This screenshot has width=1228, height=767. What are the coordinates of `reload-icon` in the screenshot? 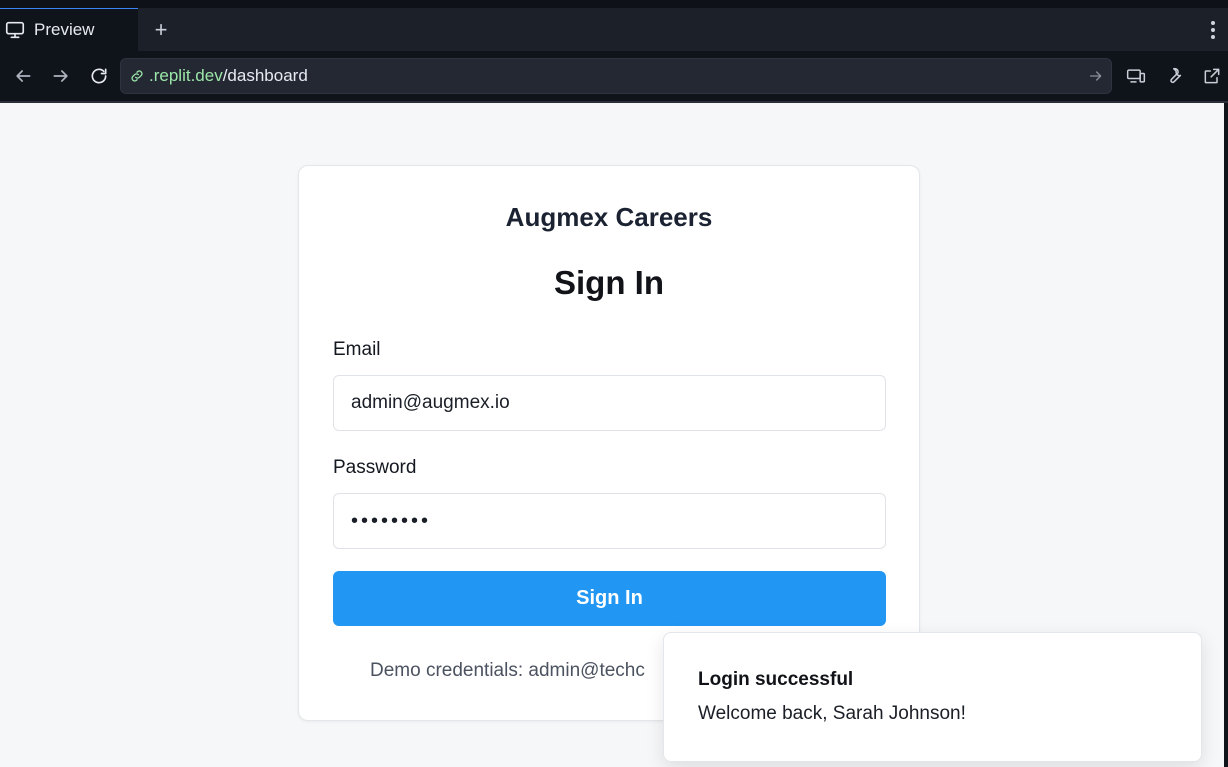 It's located at (99, 76).